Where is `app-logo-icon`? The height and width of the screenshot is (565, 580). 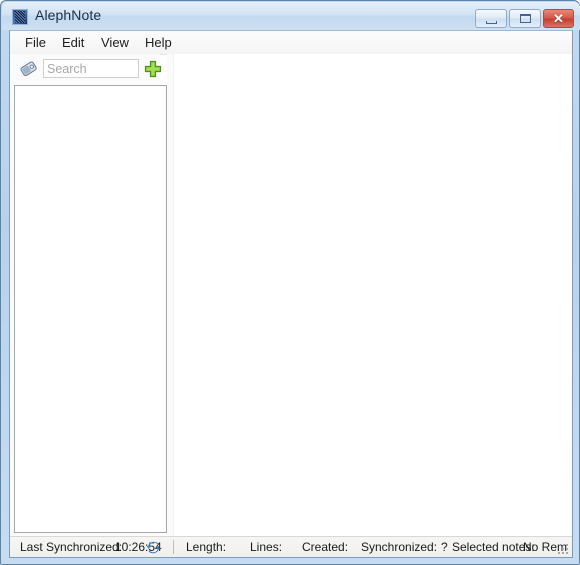 app-logo-icon is located at coordinates (20, 17).